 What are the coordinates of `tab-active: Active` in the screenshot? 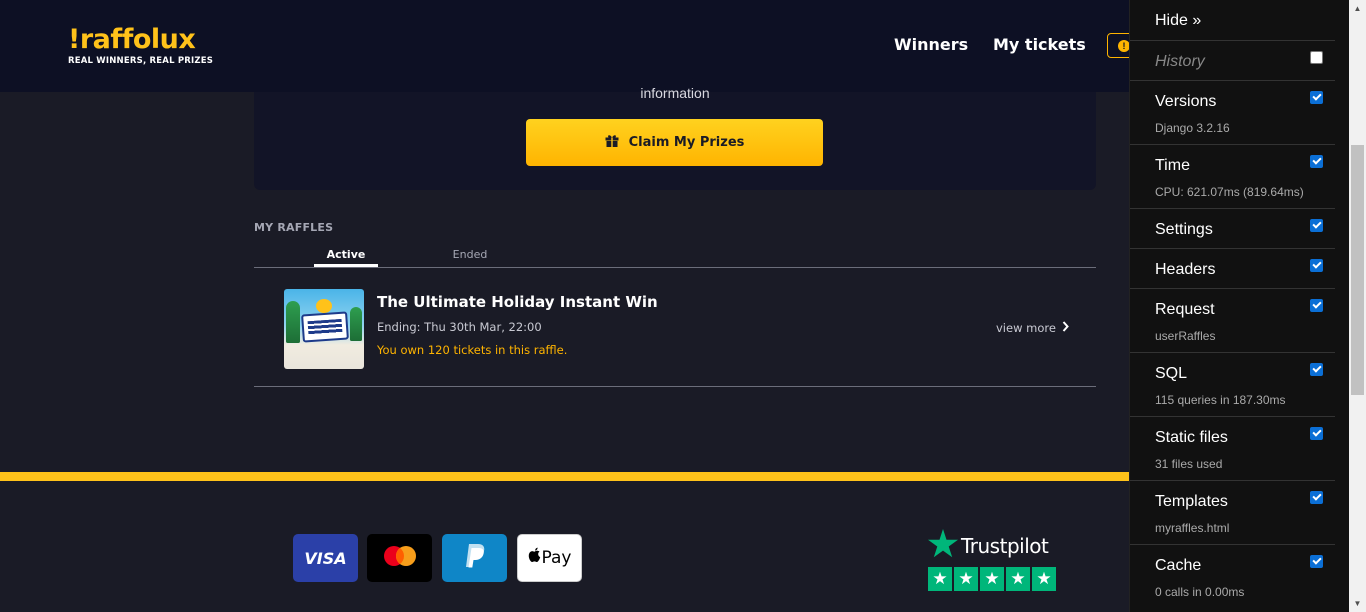 It's located at (346, 257).